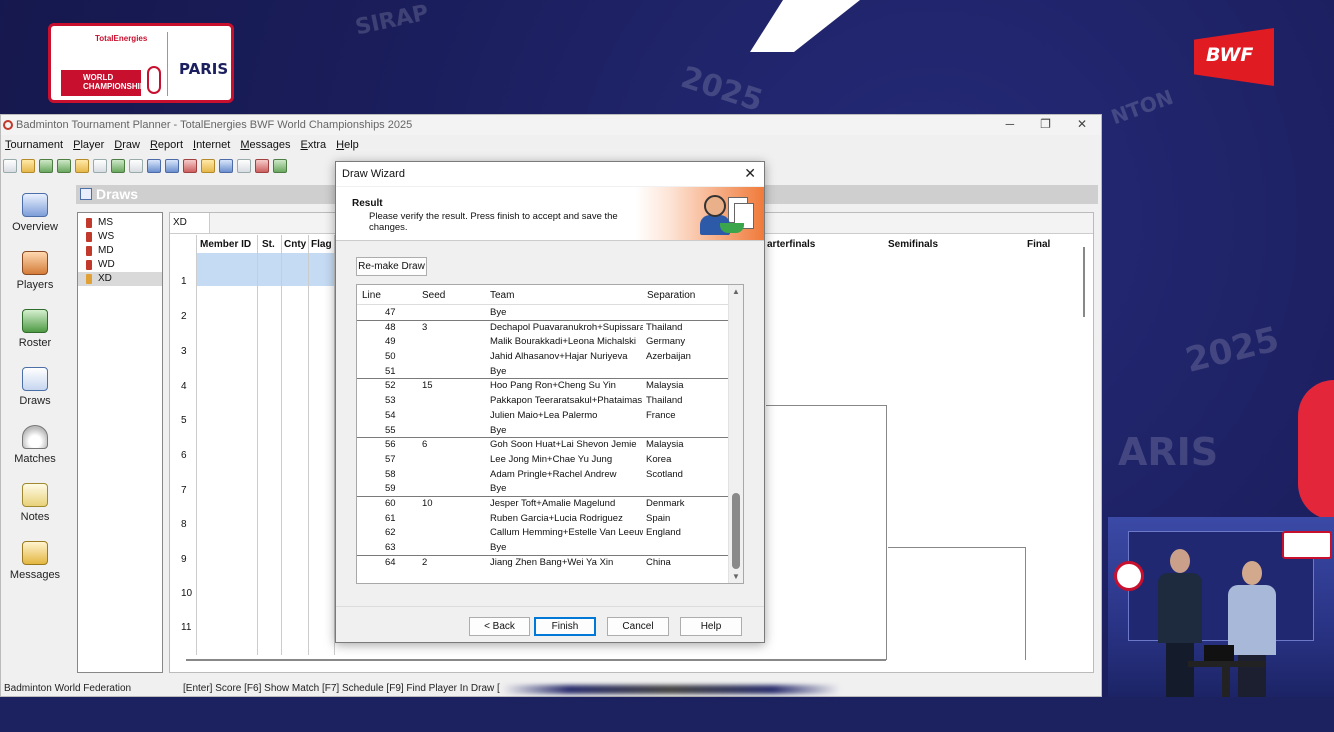 Image resolution: width=1334 pixels, height=732 pixels. Describe the element at coordinates (729, 215) in the screenshot. I see `wizard-icon` at that location.